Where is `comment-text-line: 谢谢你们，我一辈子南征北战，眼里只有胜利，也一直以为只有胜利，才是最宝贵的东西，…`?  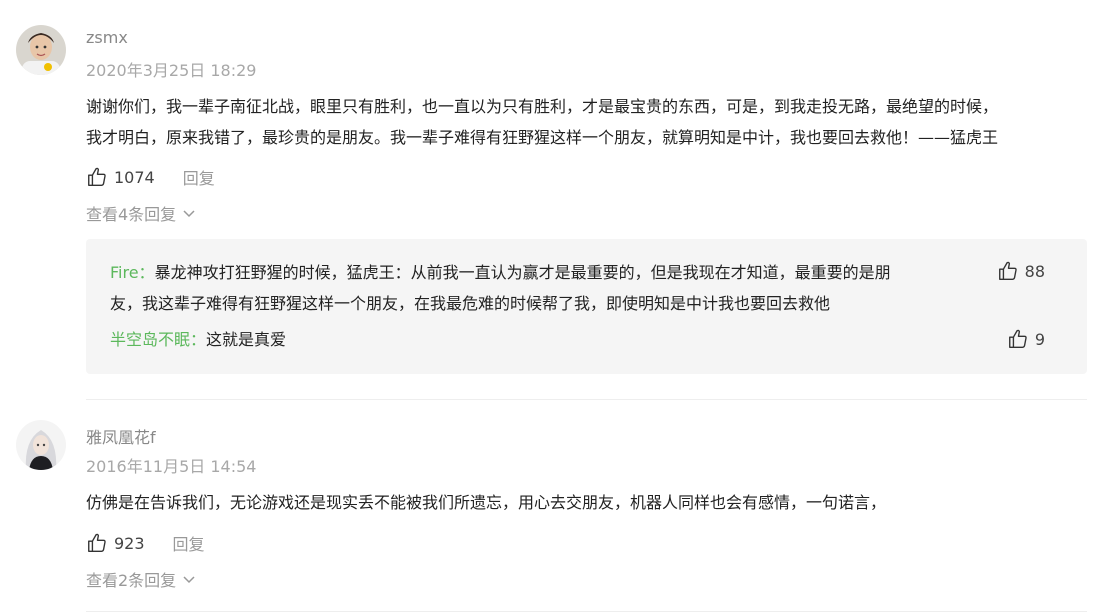 comment-text-line: 谢谢你们，我一辈子南征北战，眼里只有胜利，也一直以为只有胜利，才是最宝贵的东西，… is located at coordinates (542, 106).